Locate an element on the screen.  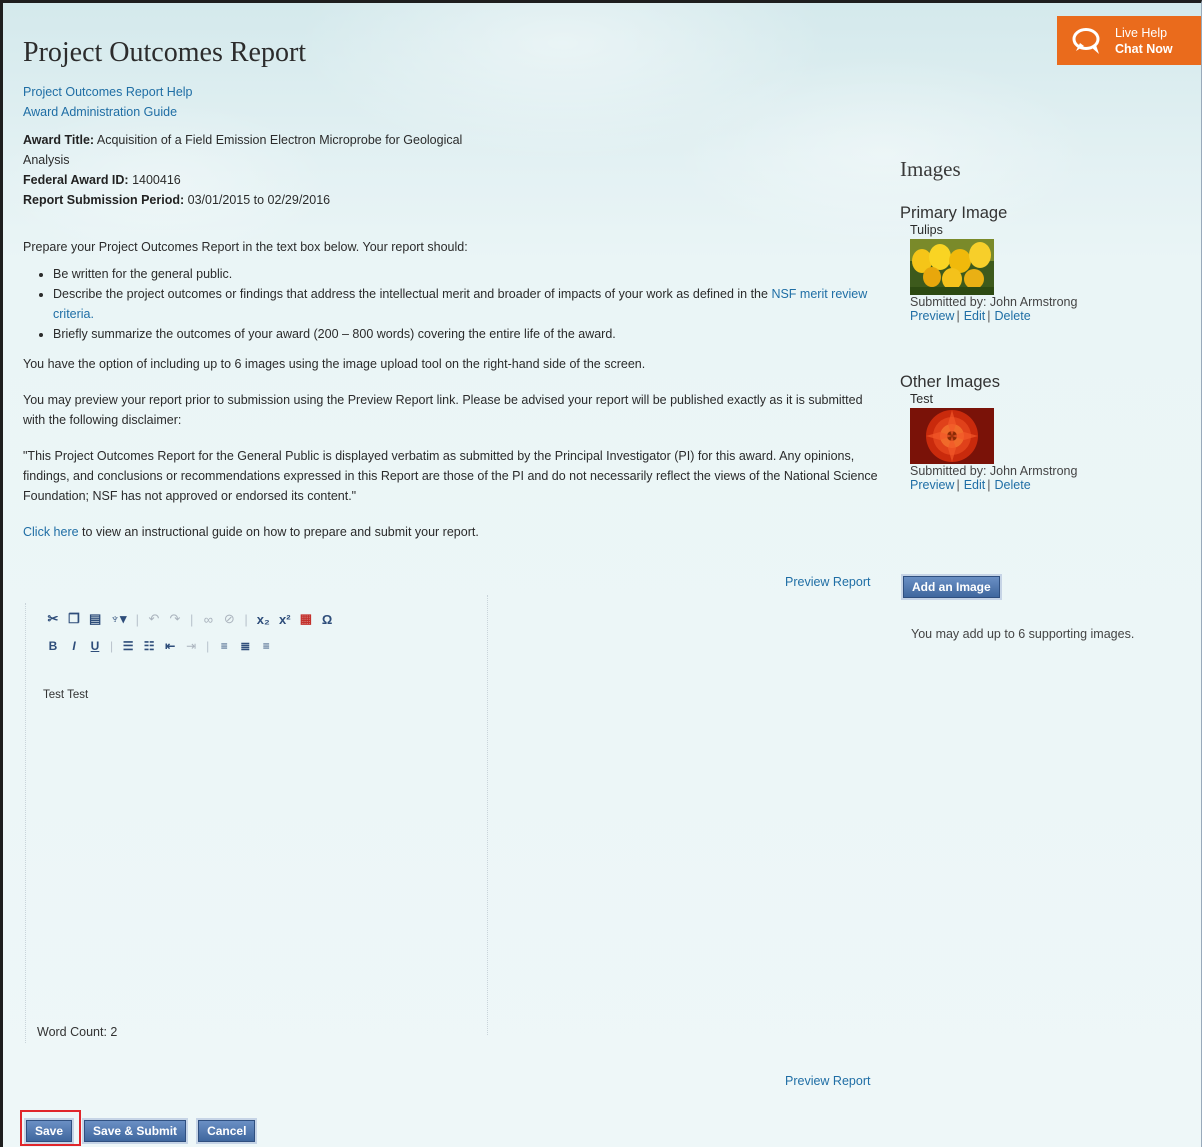
link-icon: ∞ is located at coordinates (208, 619).